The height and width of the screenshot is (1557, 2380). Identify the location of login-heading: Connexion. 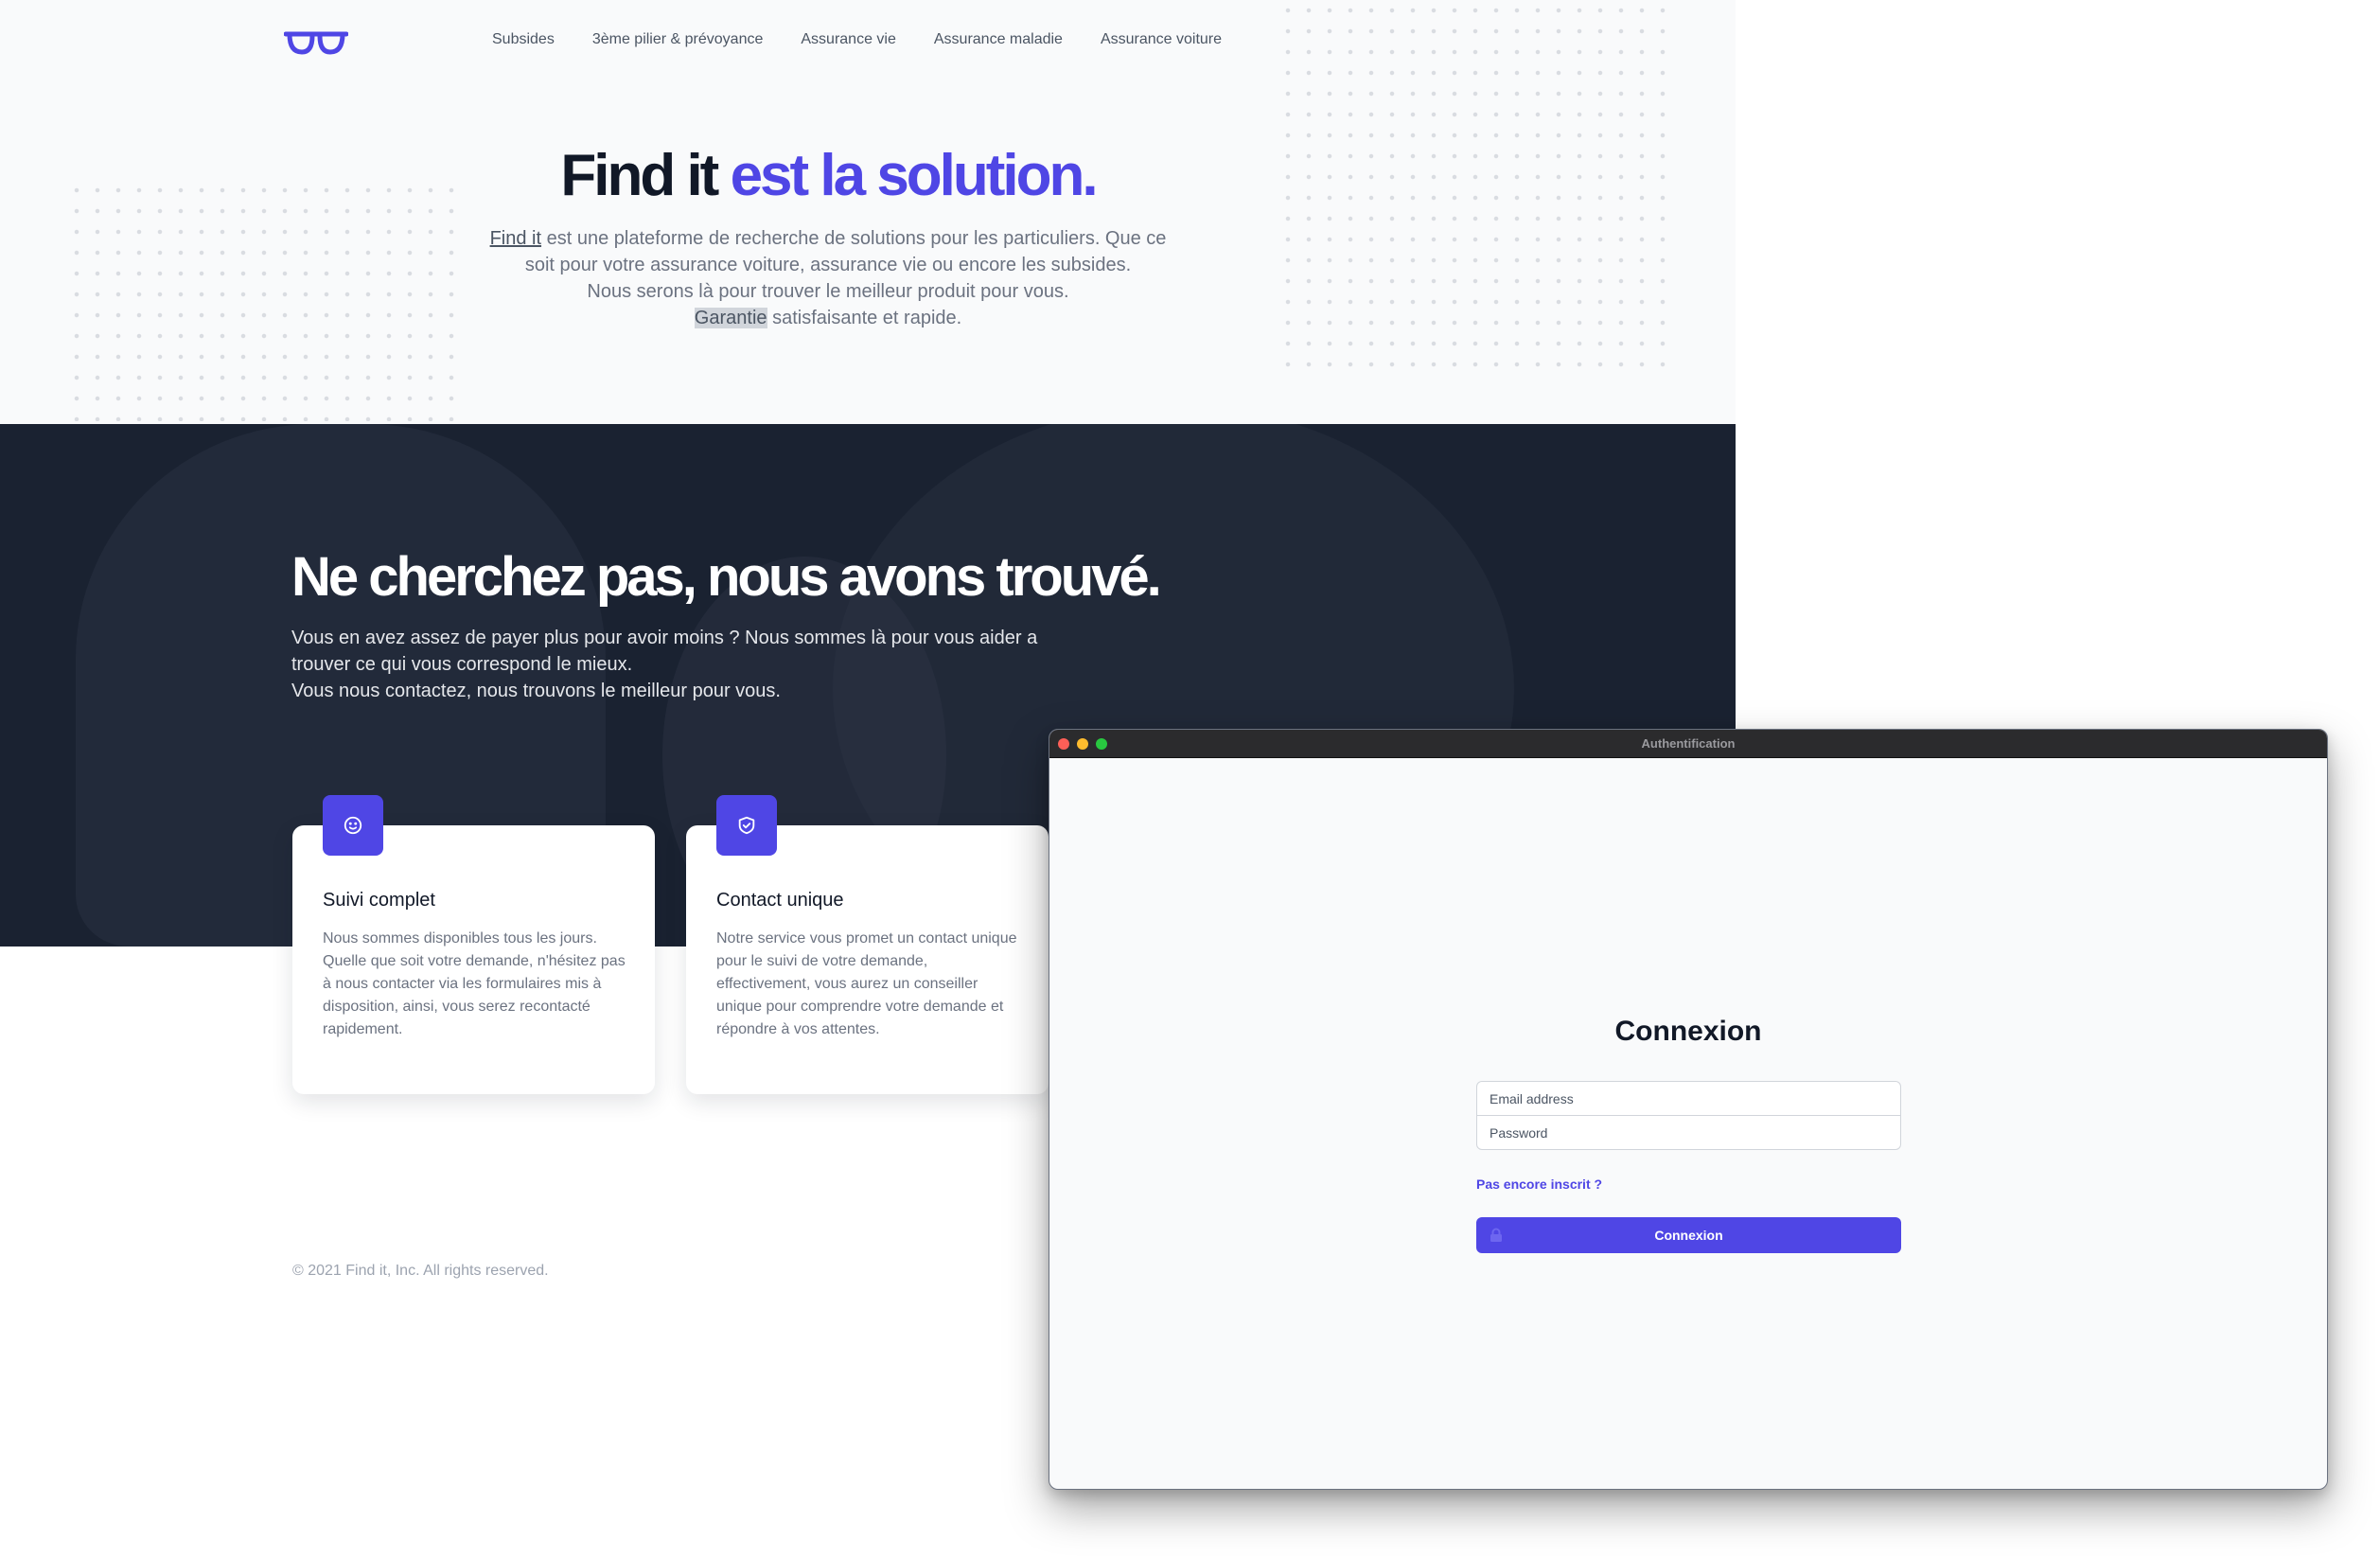
(1688, 1031).